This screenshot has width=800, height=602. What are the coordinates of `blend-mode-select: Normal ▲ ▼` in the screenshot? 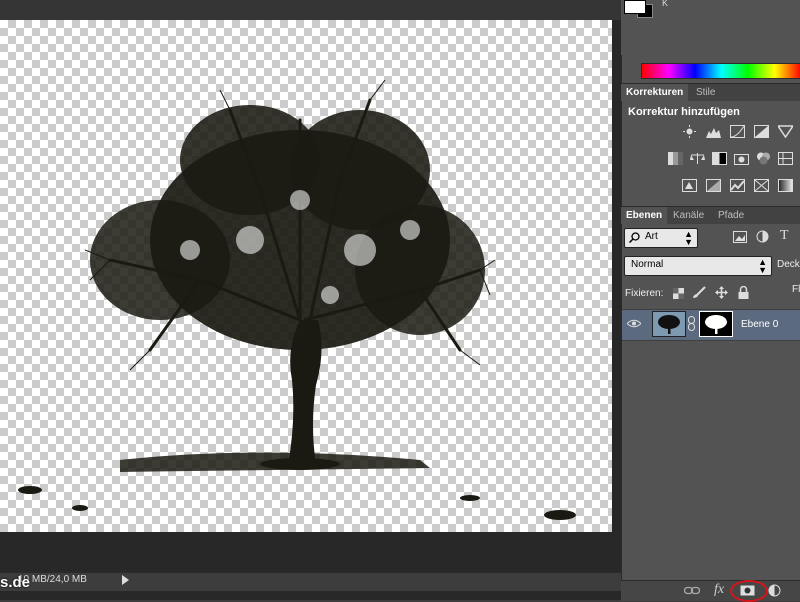 It's located at (698, 266).